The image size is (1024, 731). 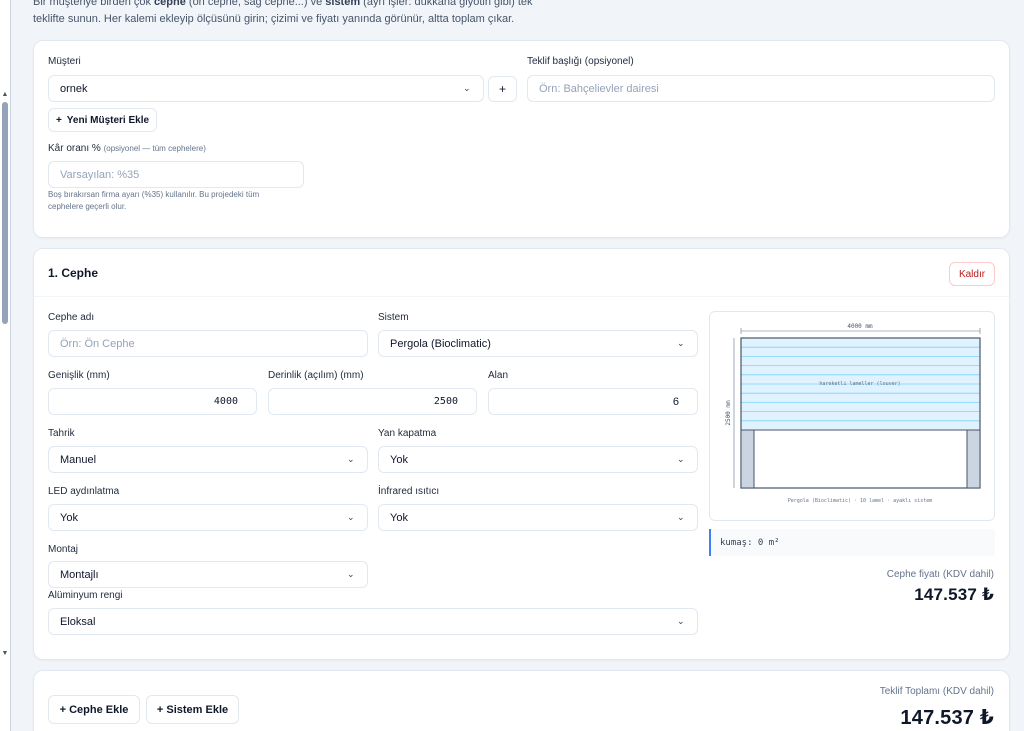 What do you see at coordinates (152, 401) in the screenshot?
I see `width-input: 4000` at bounding box center [152, 401].